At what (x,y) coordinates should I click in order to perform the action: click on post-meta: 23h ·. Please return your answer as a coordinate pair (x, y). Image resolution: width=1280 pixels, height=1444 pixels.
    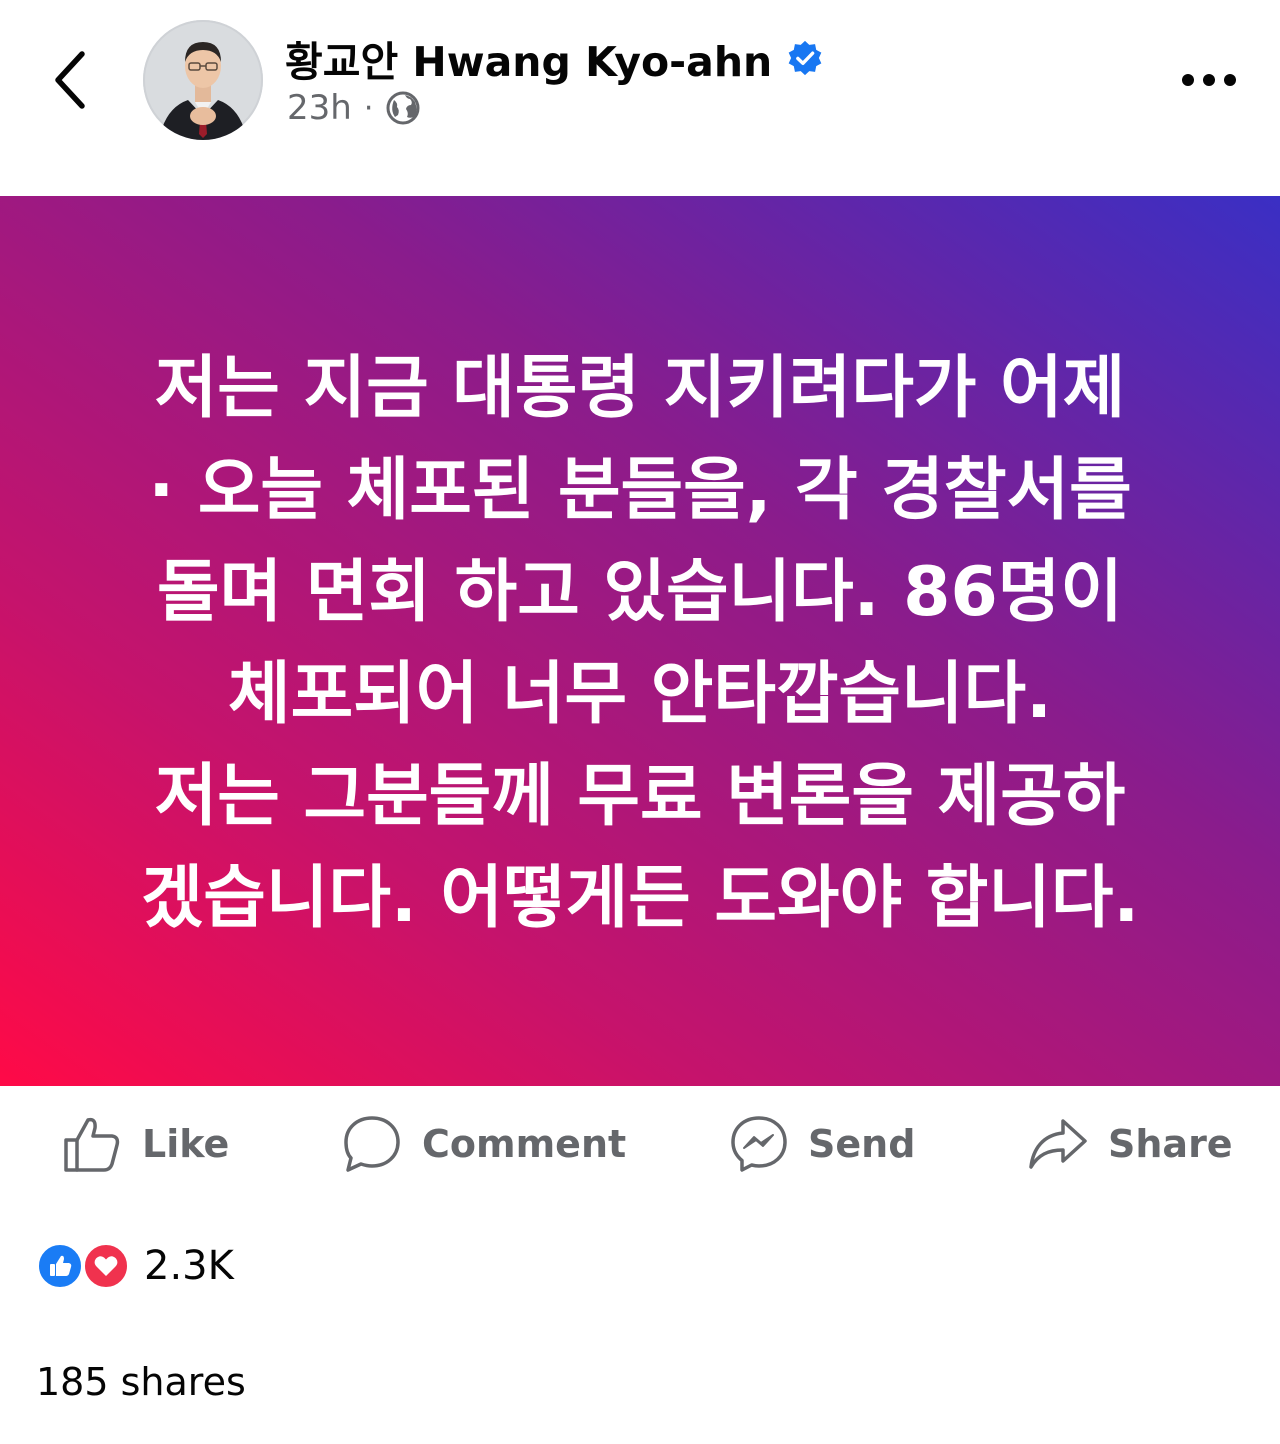
    Looking at the image, I should click on (354, 108).